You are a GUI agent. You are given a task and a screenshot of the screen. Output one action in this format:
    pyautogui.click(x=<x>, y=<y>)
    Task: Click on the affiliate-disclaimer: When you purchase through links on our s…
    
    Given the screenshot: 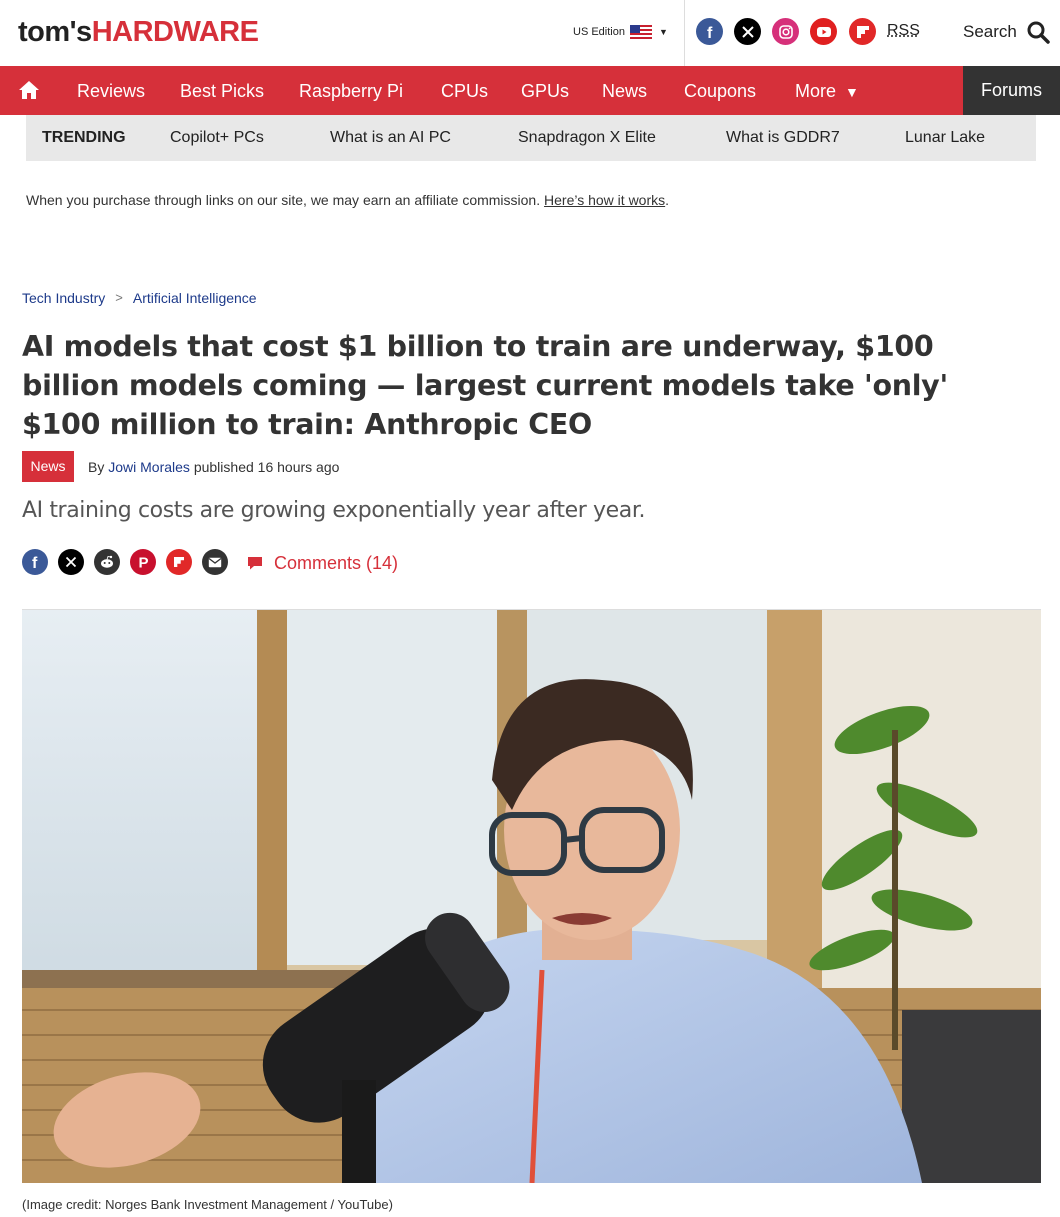 What is the action you would take?
    pyautogui.click(x=347, y=200)
    